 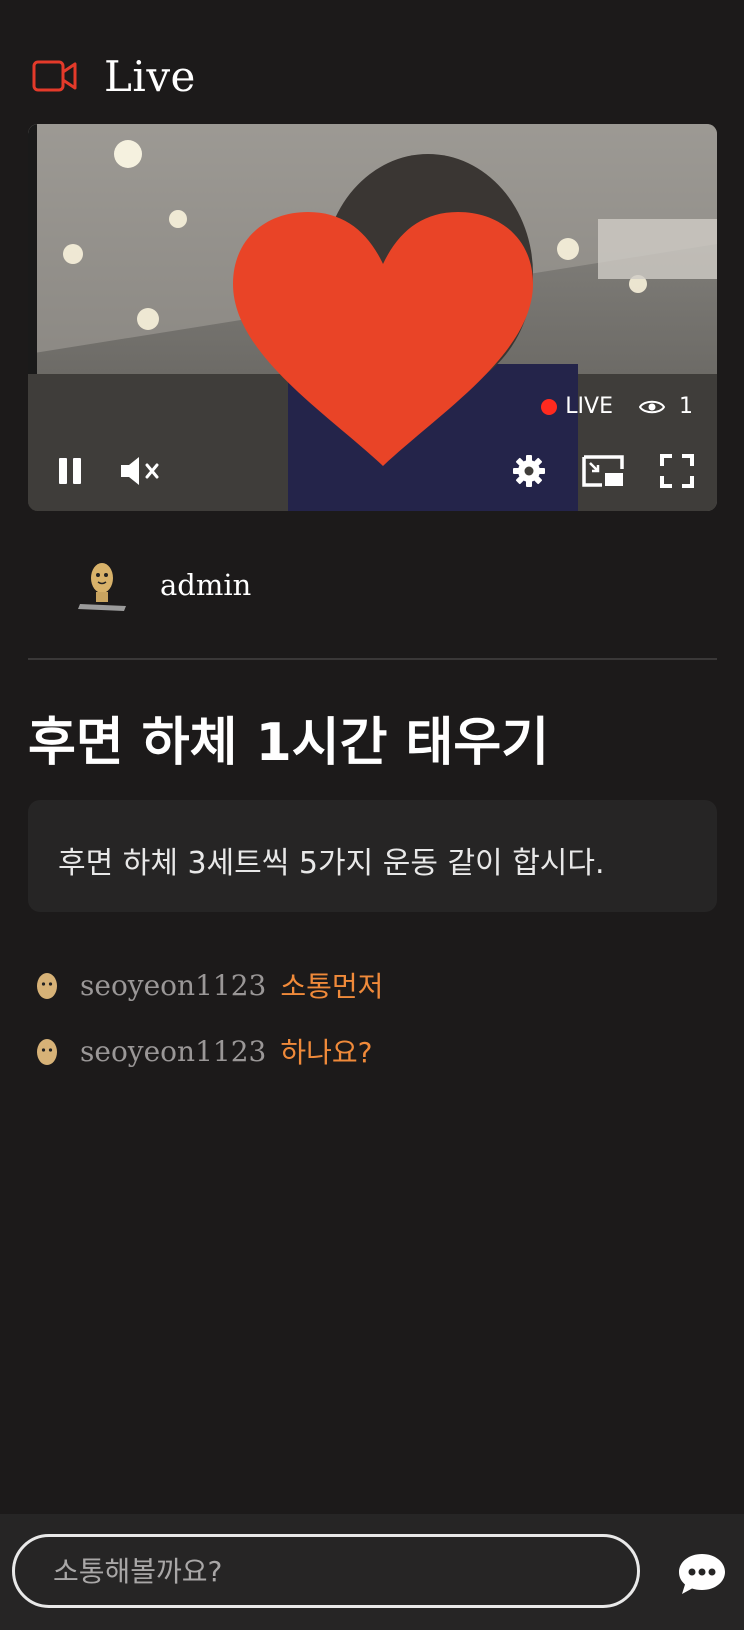 What do you see at coordinates (150, 76) in the screenshot?
I see `page-title: Live` at bounding box center [150, 76].